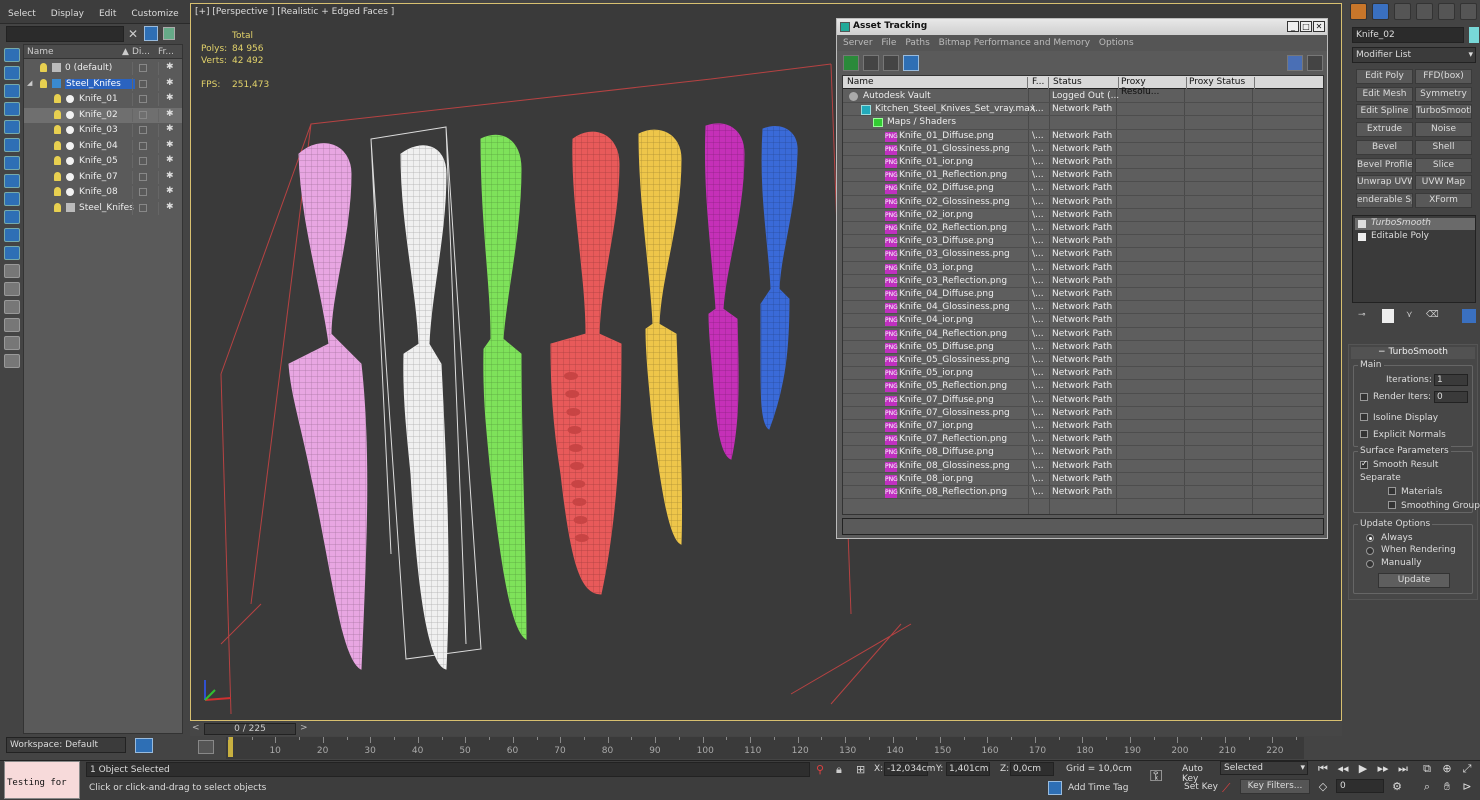 The height and width of the screenshot is (800, 1480). Describe the element at coordinates (820, 769) in the screenshot. I see `isolate-icon: ⚲` at that location.